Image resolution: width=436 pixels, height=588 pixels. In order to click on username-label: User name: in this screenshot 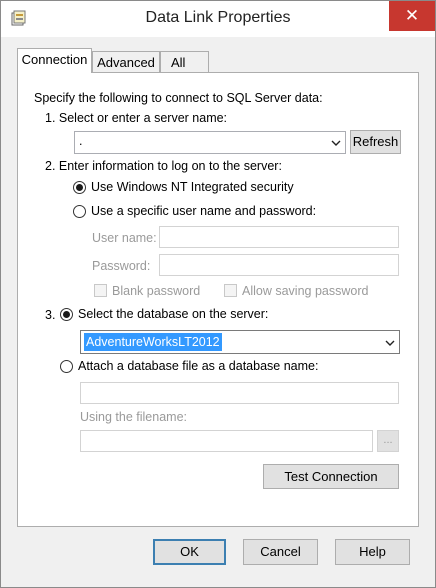, I will do `click(124, 238)`.